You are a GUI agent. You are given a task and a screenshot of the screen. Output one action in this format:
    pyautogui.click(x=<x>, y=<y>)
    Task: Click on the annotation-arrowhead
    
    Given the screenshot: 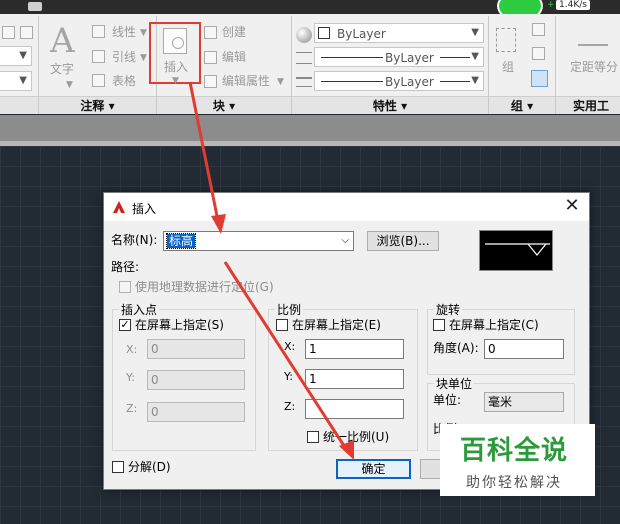 What is the action you would take?
    pyautogui.click(x=218, y=224)
    